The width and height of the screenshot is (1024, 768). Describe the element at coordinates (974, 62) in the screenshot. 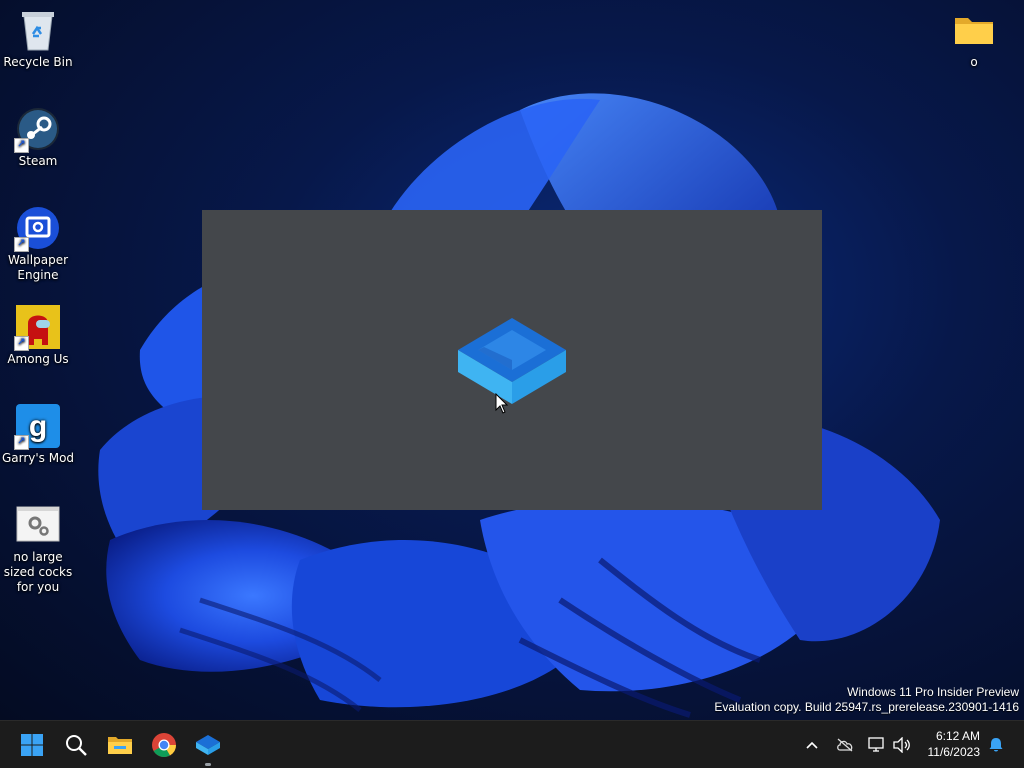

I see `desktop-icon-label: o` at that location.